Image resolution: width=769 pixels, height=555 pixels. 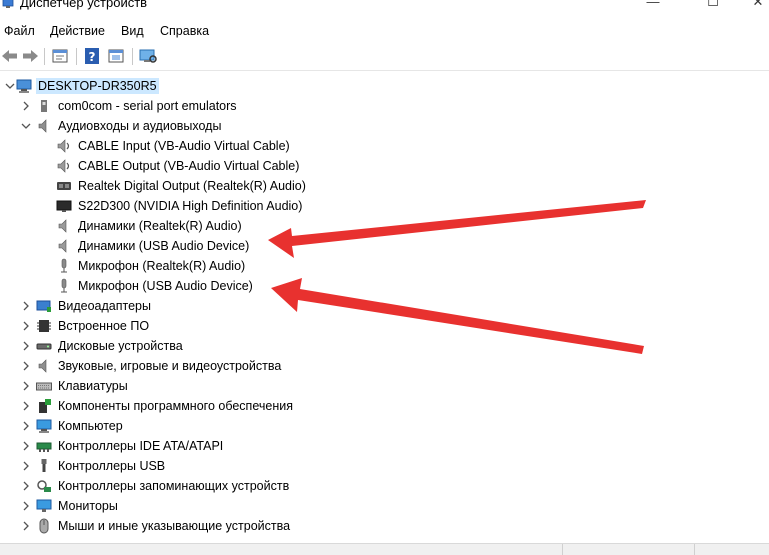 I want to click on tree-category-audio-io: Аудиовходы и аудиовыходы, so click(x=150, y=126).